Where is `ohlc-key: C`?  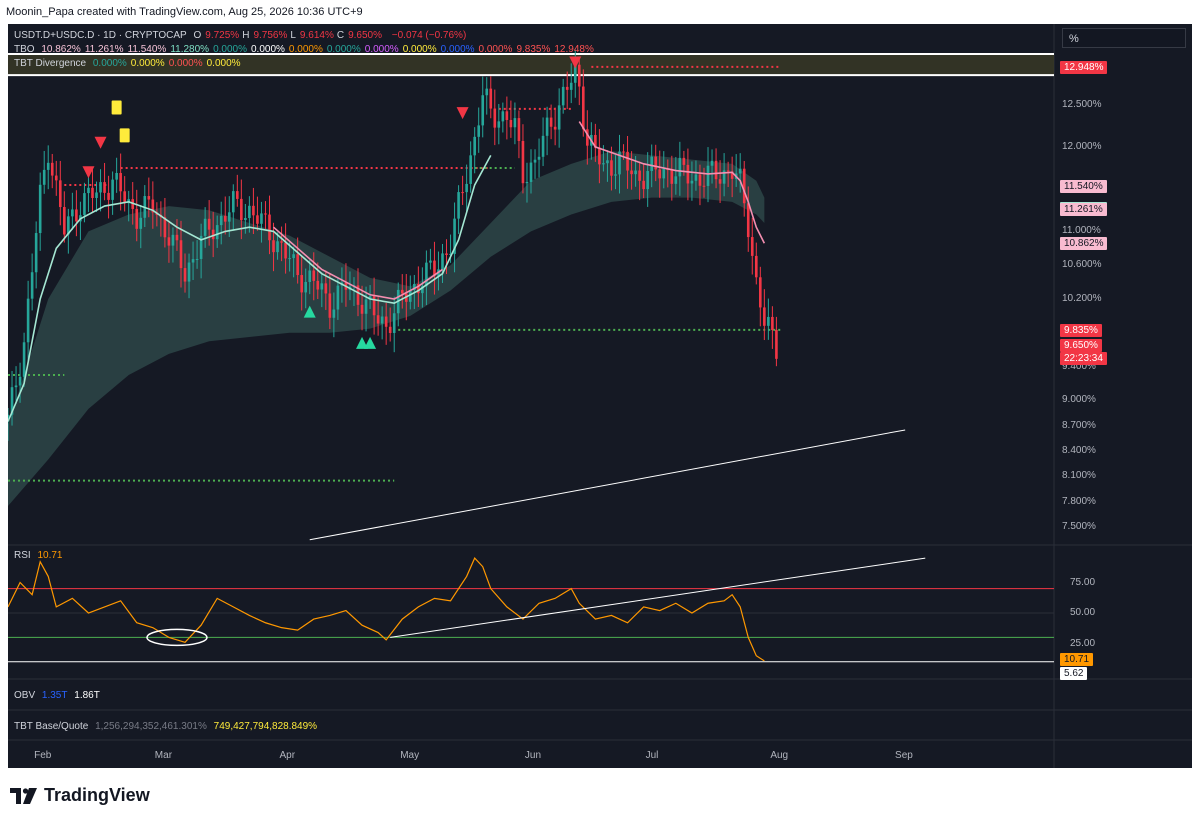
ohlc-key: C is located at coordinates (340, 35).